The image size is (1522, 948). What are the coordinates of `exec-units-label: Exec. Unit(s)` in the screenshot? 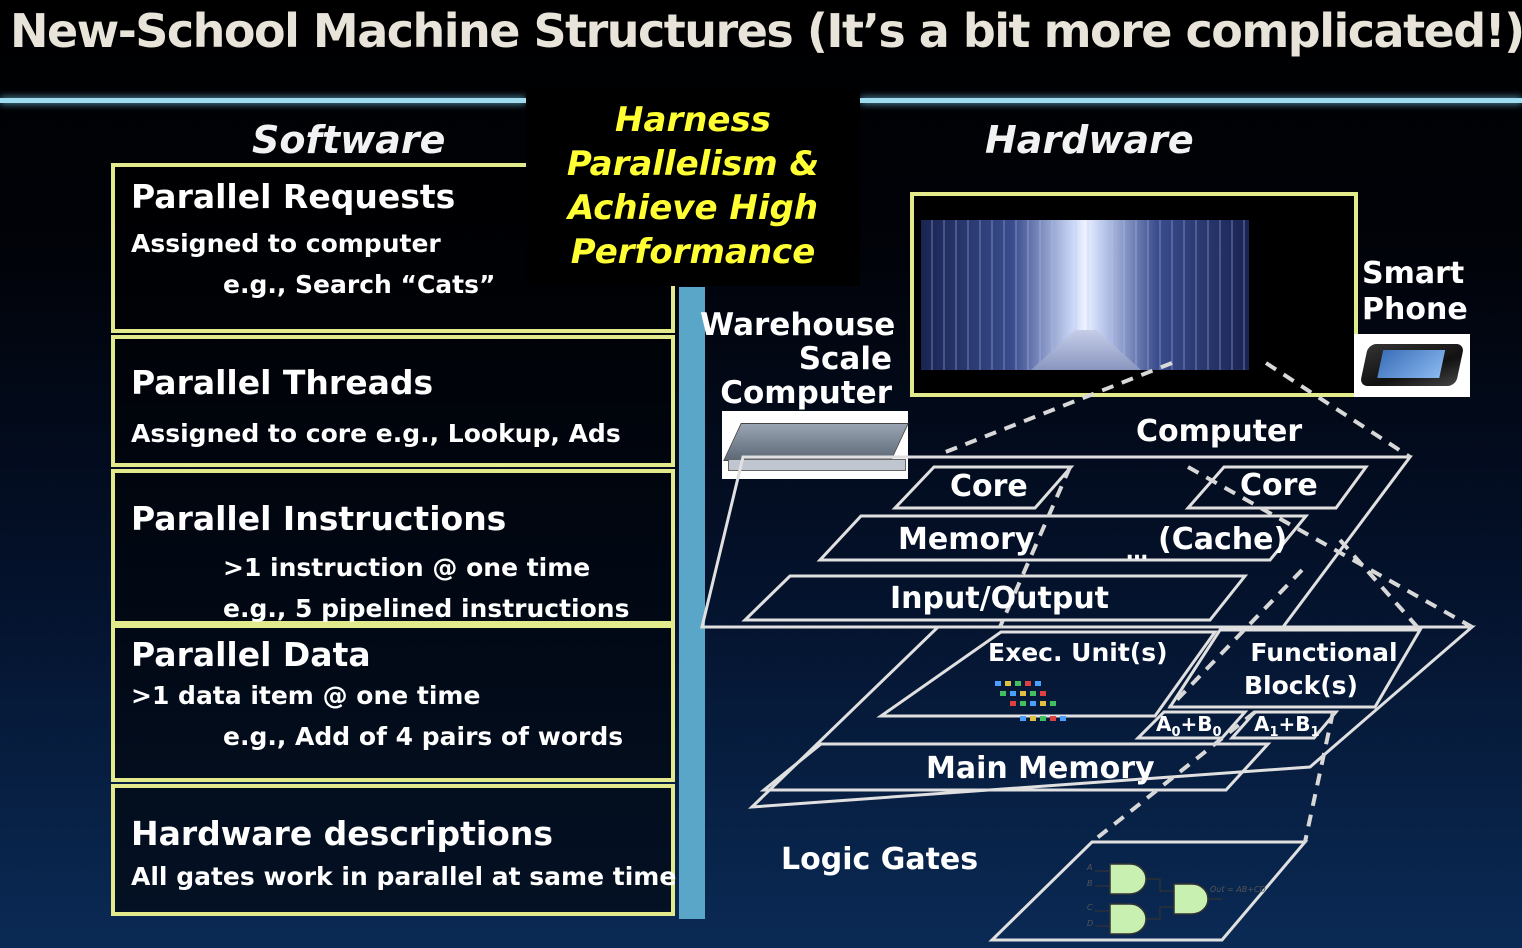 It's located at (1078, 652).